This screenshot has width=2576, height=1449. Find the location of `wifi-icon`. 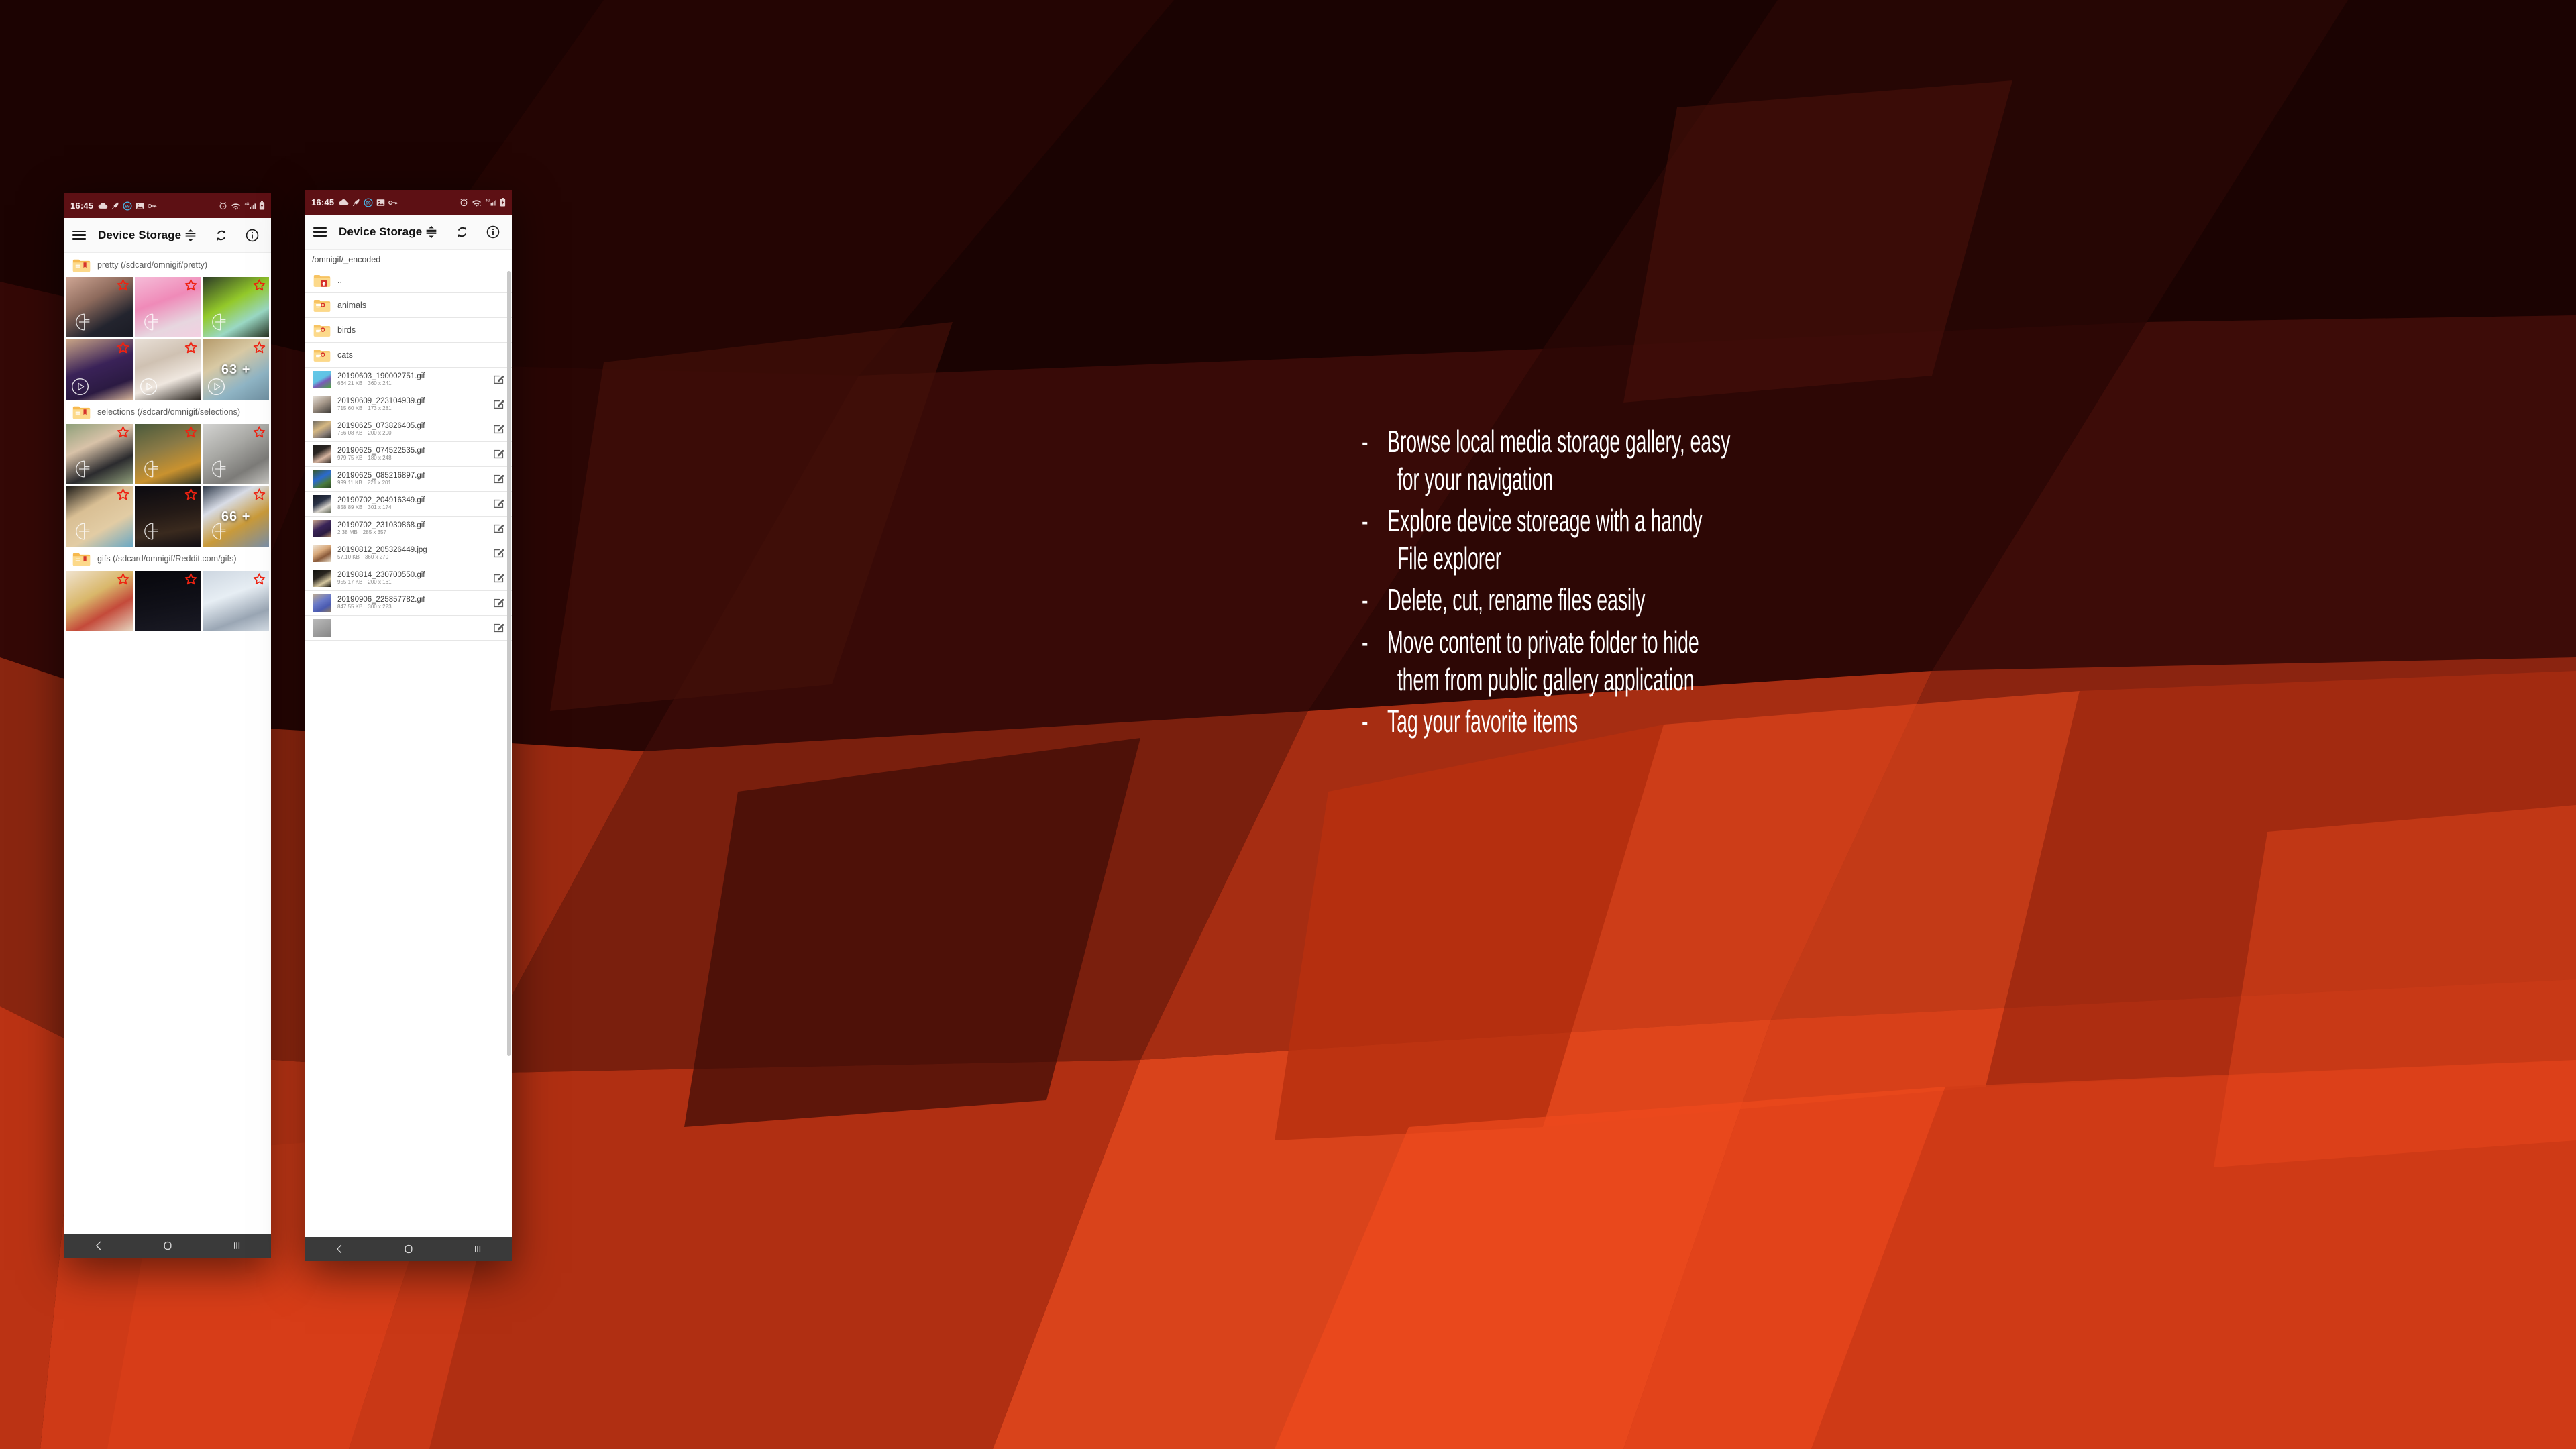

wifi-icon is located at coordinates (477, 203).